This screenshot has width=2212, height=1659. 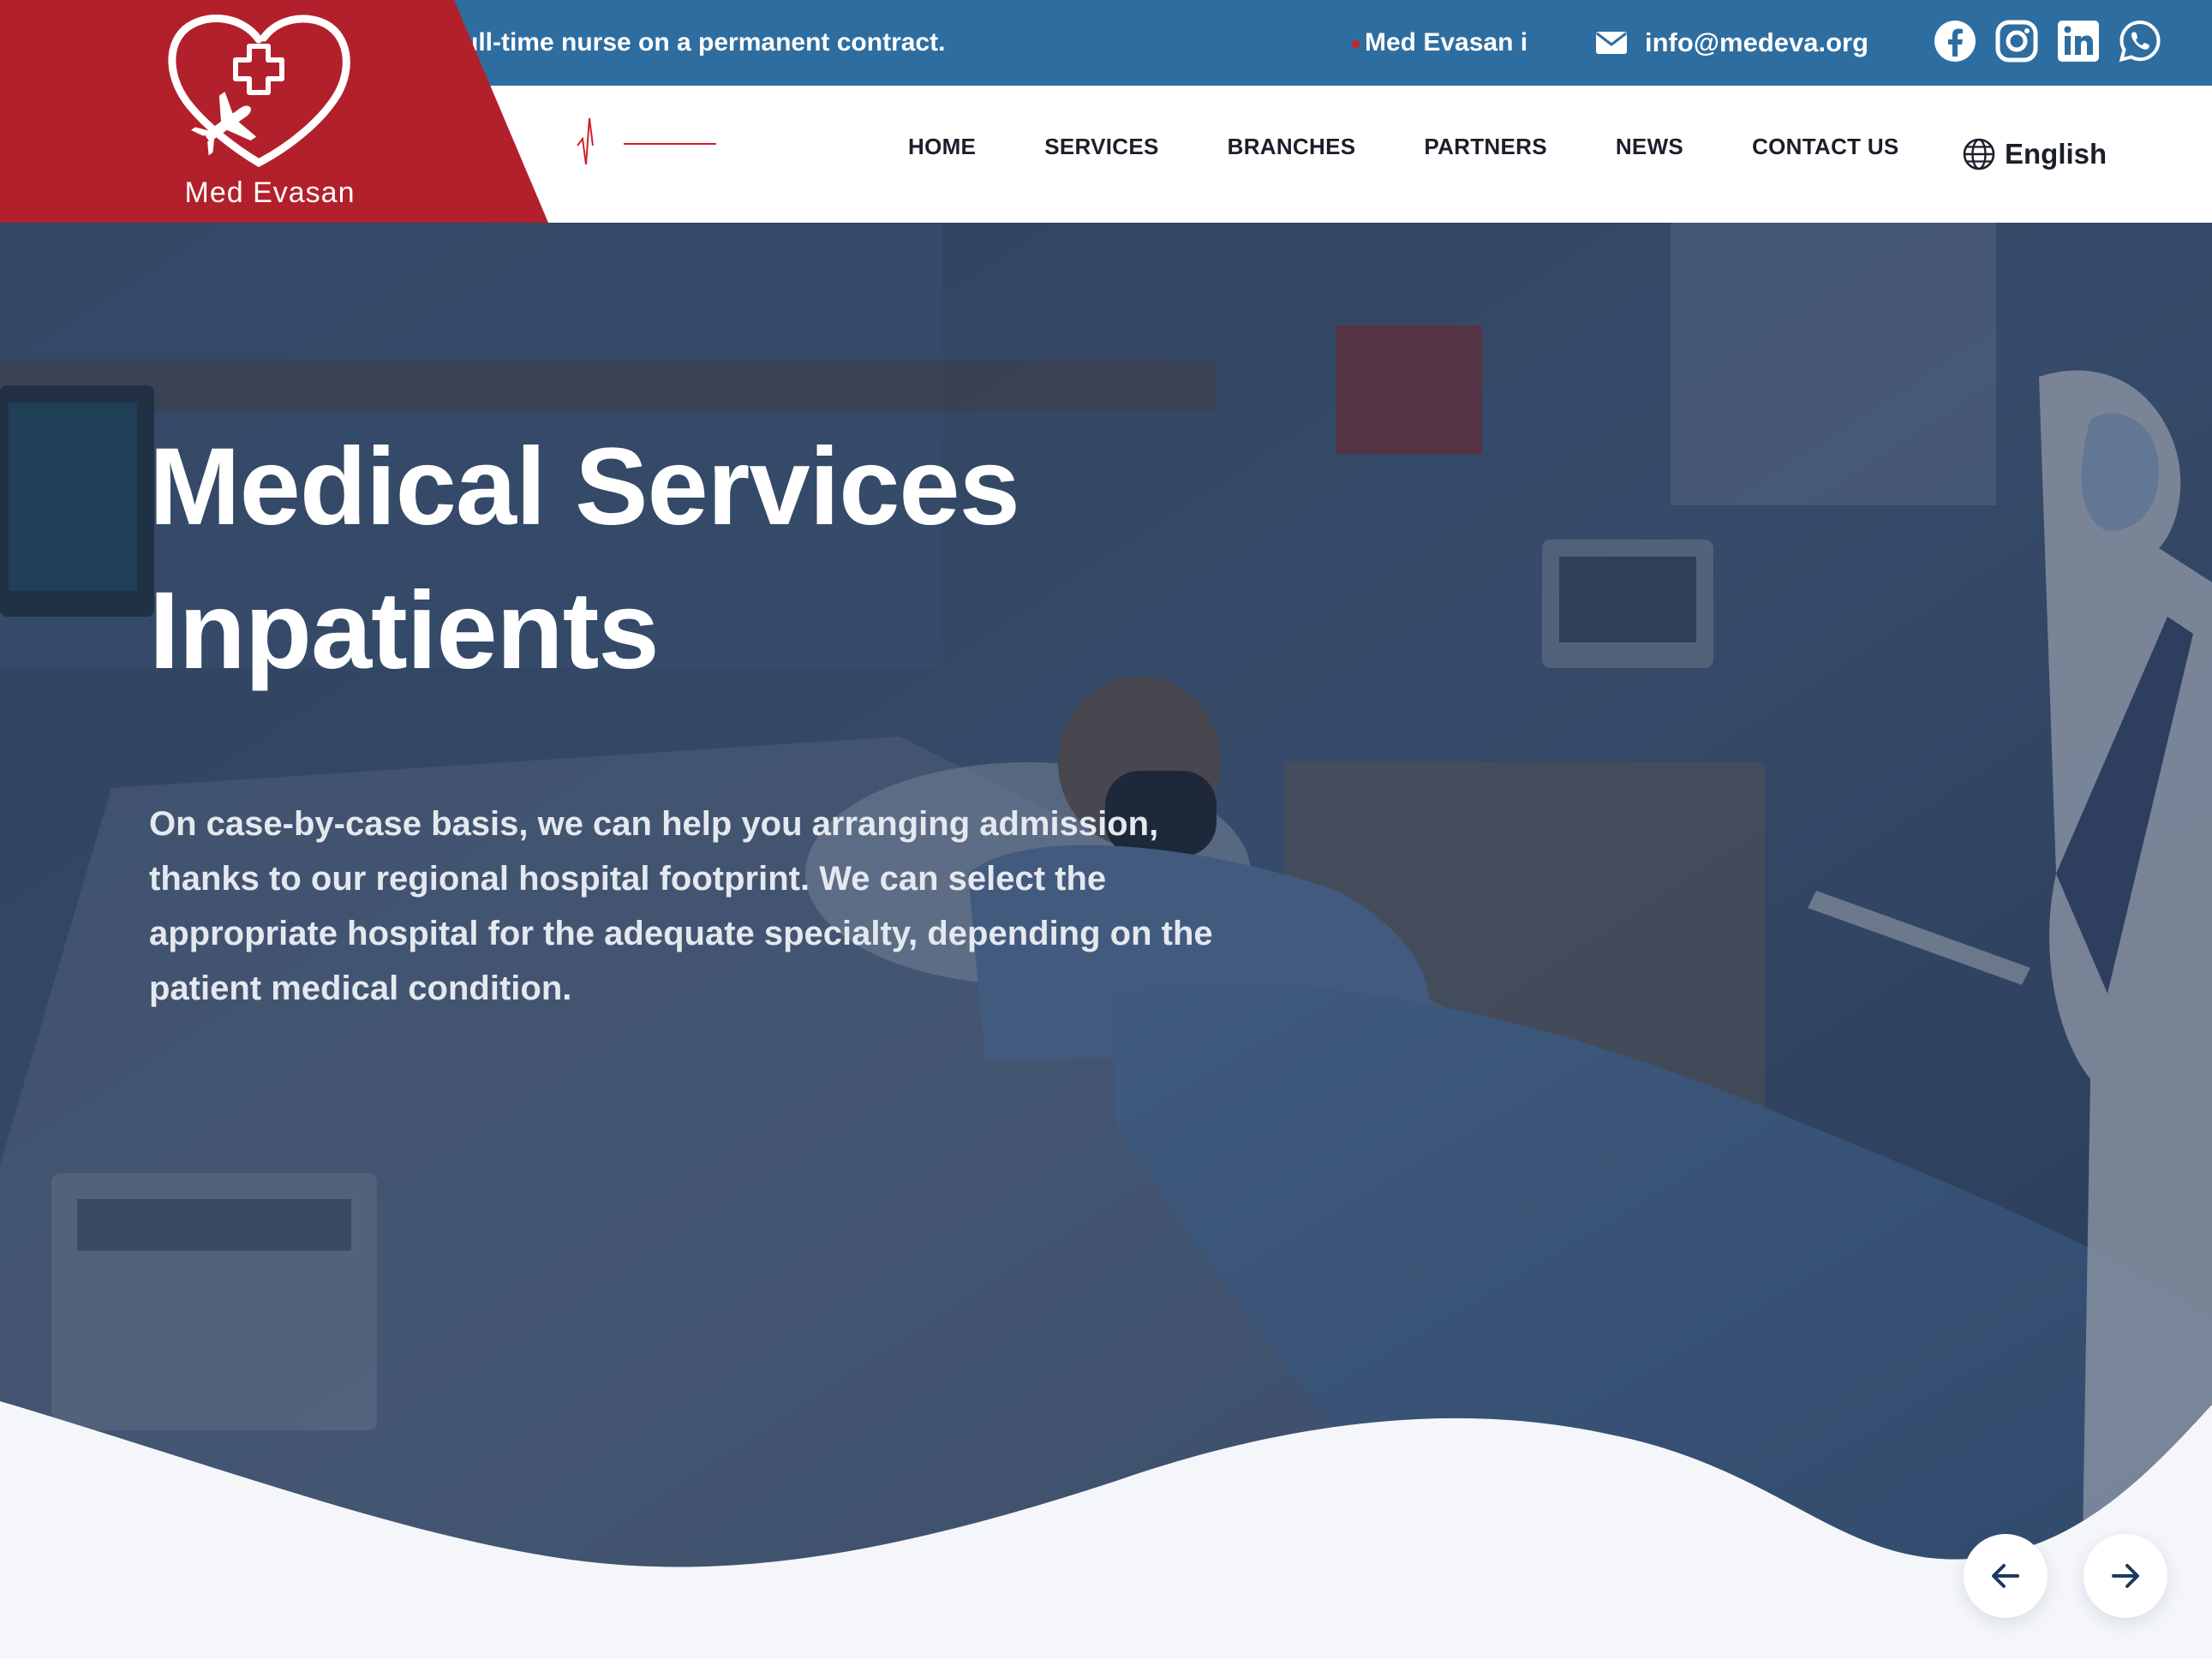 I want to click on language-selector: English, so click(x=2034, y=154).